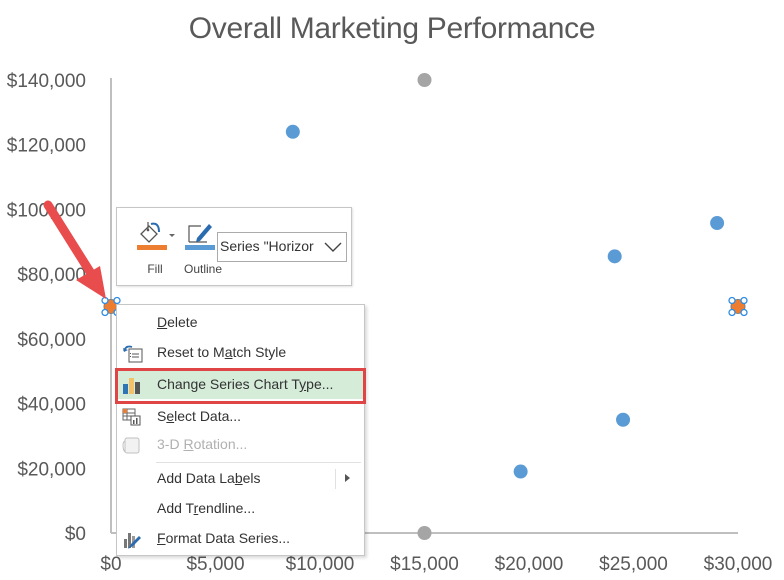 This screenshot has width=784, height=580. I want to click on format-mini-toolbar: Fill Outline Series "Horizor, so click(234, 246).